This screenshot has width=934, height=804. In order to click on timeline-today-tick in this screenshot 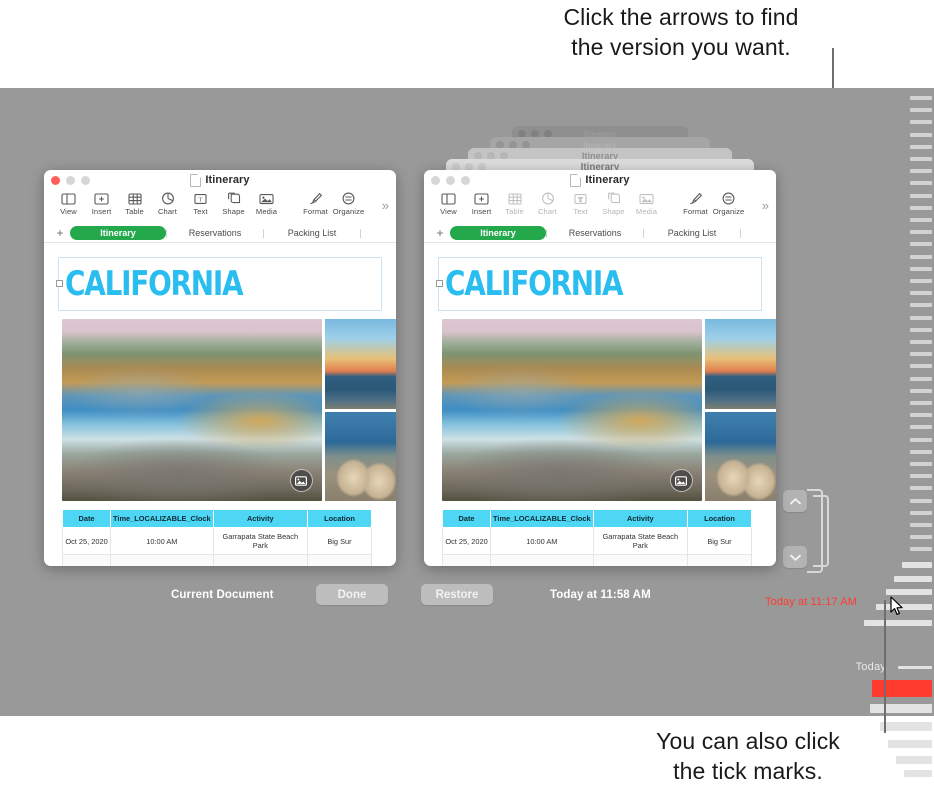, I will do `click(915, 667)`.